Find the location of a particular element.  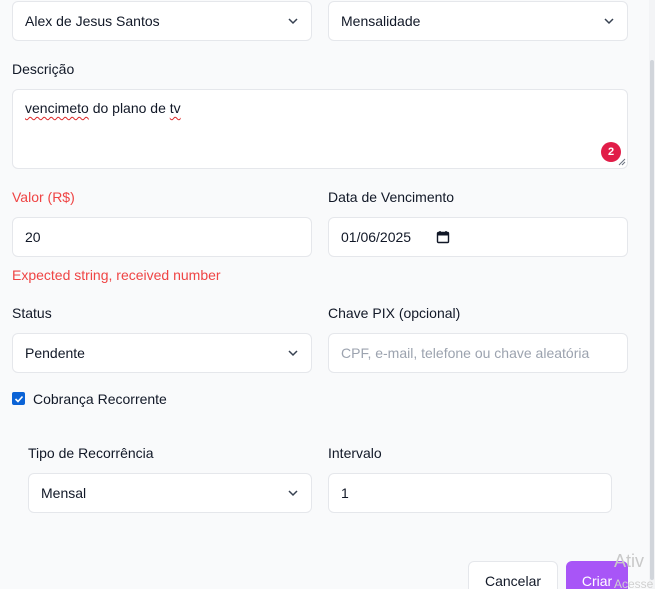

description-misspelled-word: tv is located at coordinates (175, 108).